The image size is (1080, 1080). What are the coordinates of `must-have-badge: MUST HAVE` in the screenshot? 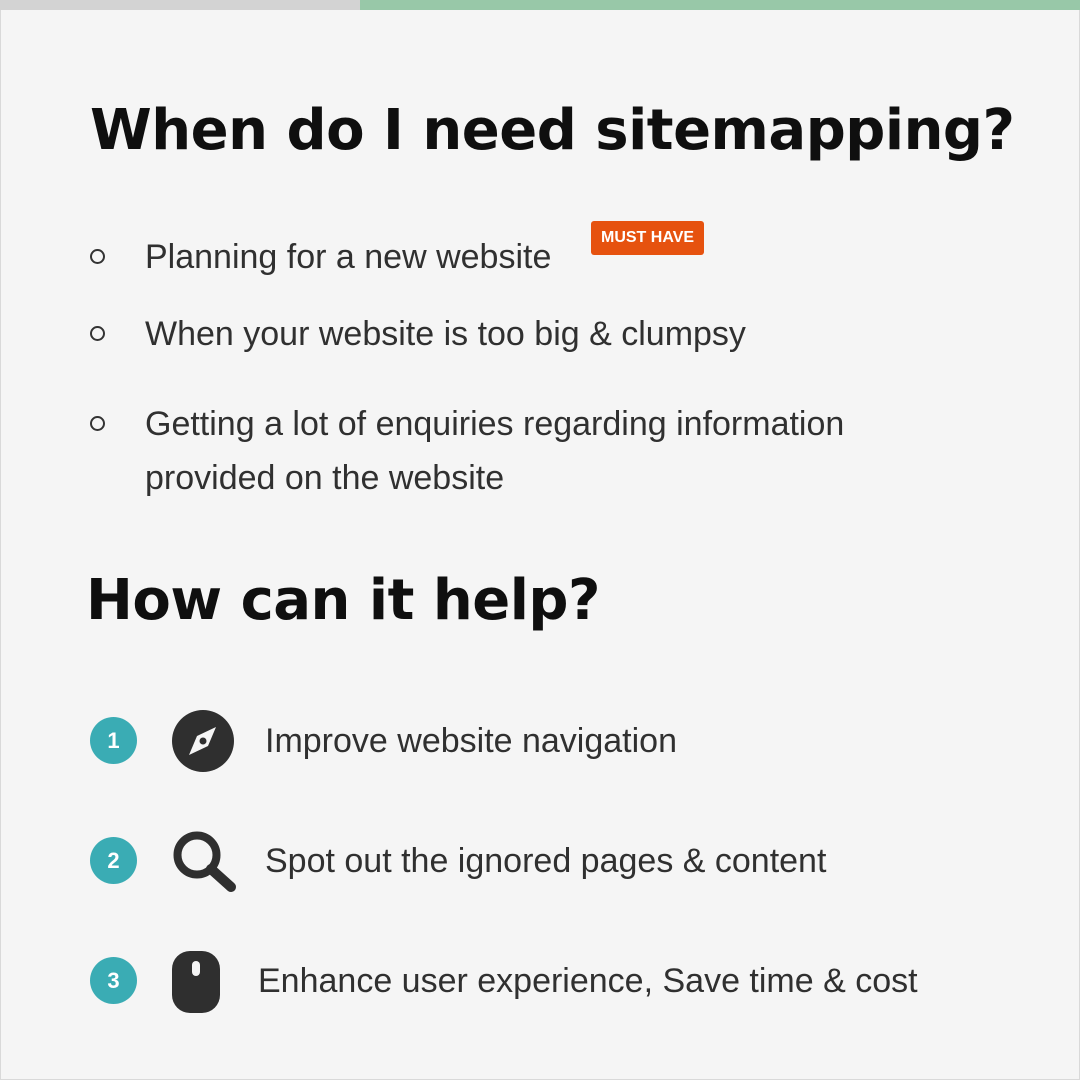 It's located at (648, 238).